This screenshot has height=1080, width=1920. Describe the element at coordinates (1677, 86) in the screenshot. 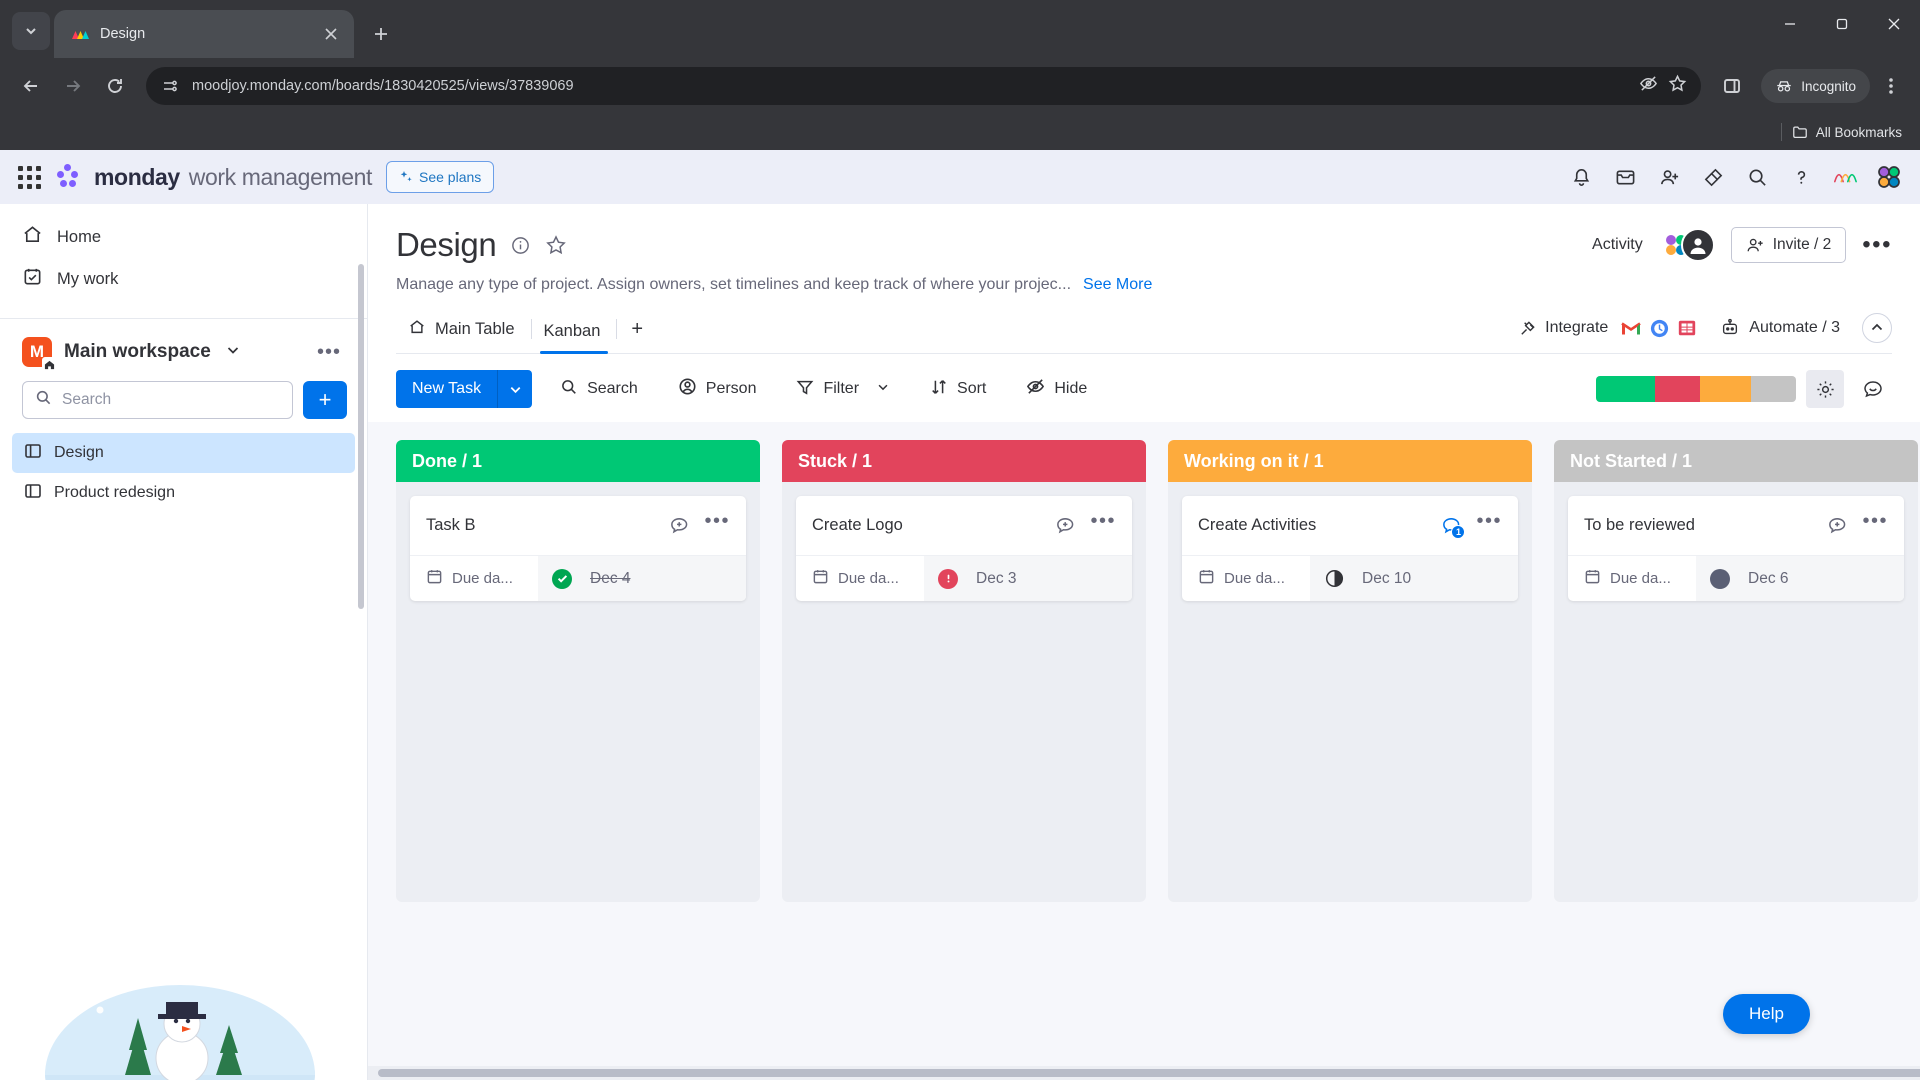

I see `bookmark-star-icon` at that location.